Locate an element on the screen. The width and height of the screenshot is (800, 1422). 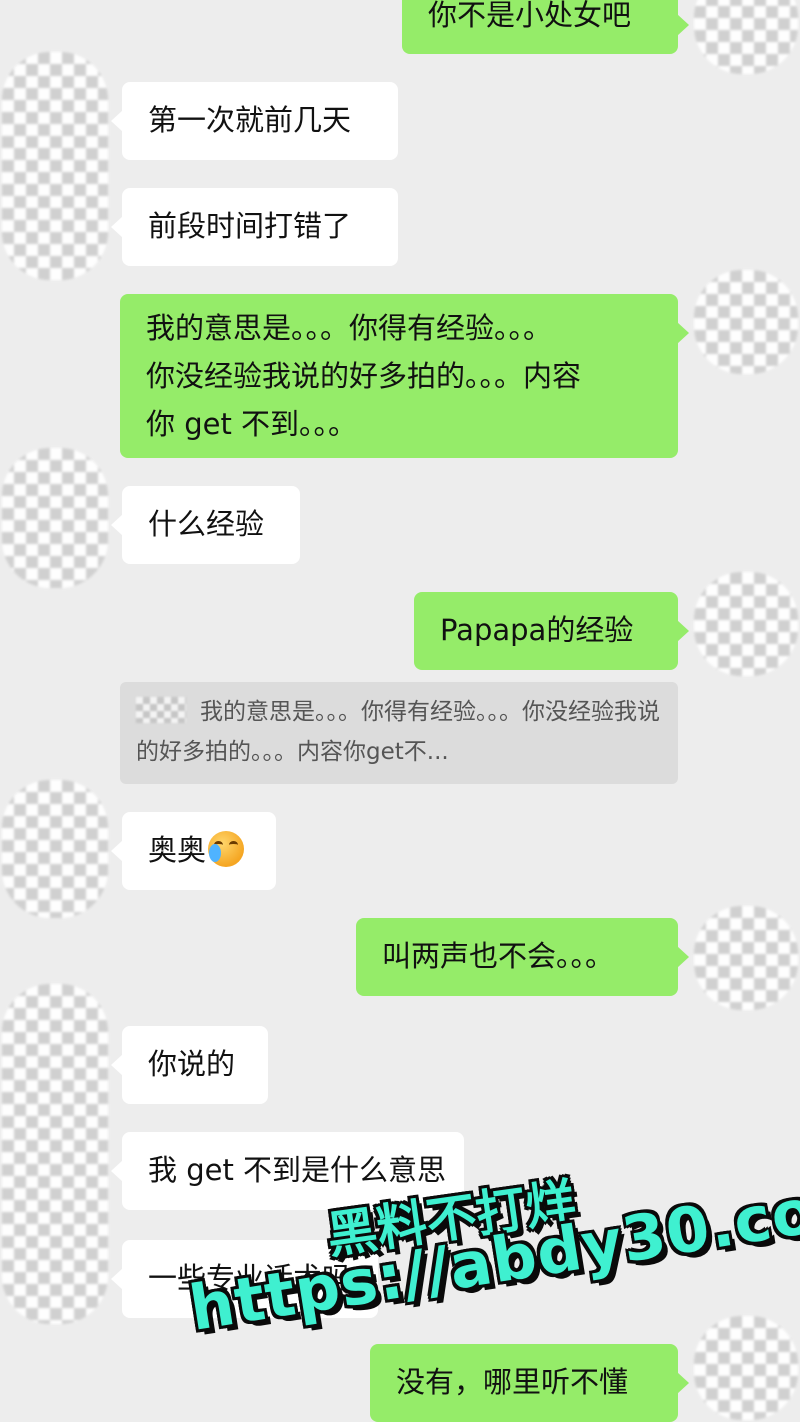
message-text: 我 get 不到是什么意思 is located at coordinates (297, 1170).